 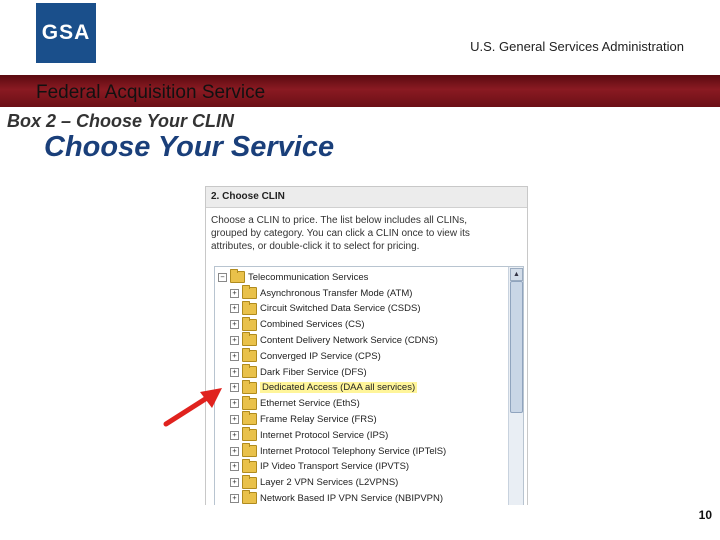 I want to click on scroll-thumb, so click(x=516, y=347).